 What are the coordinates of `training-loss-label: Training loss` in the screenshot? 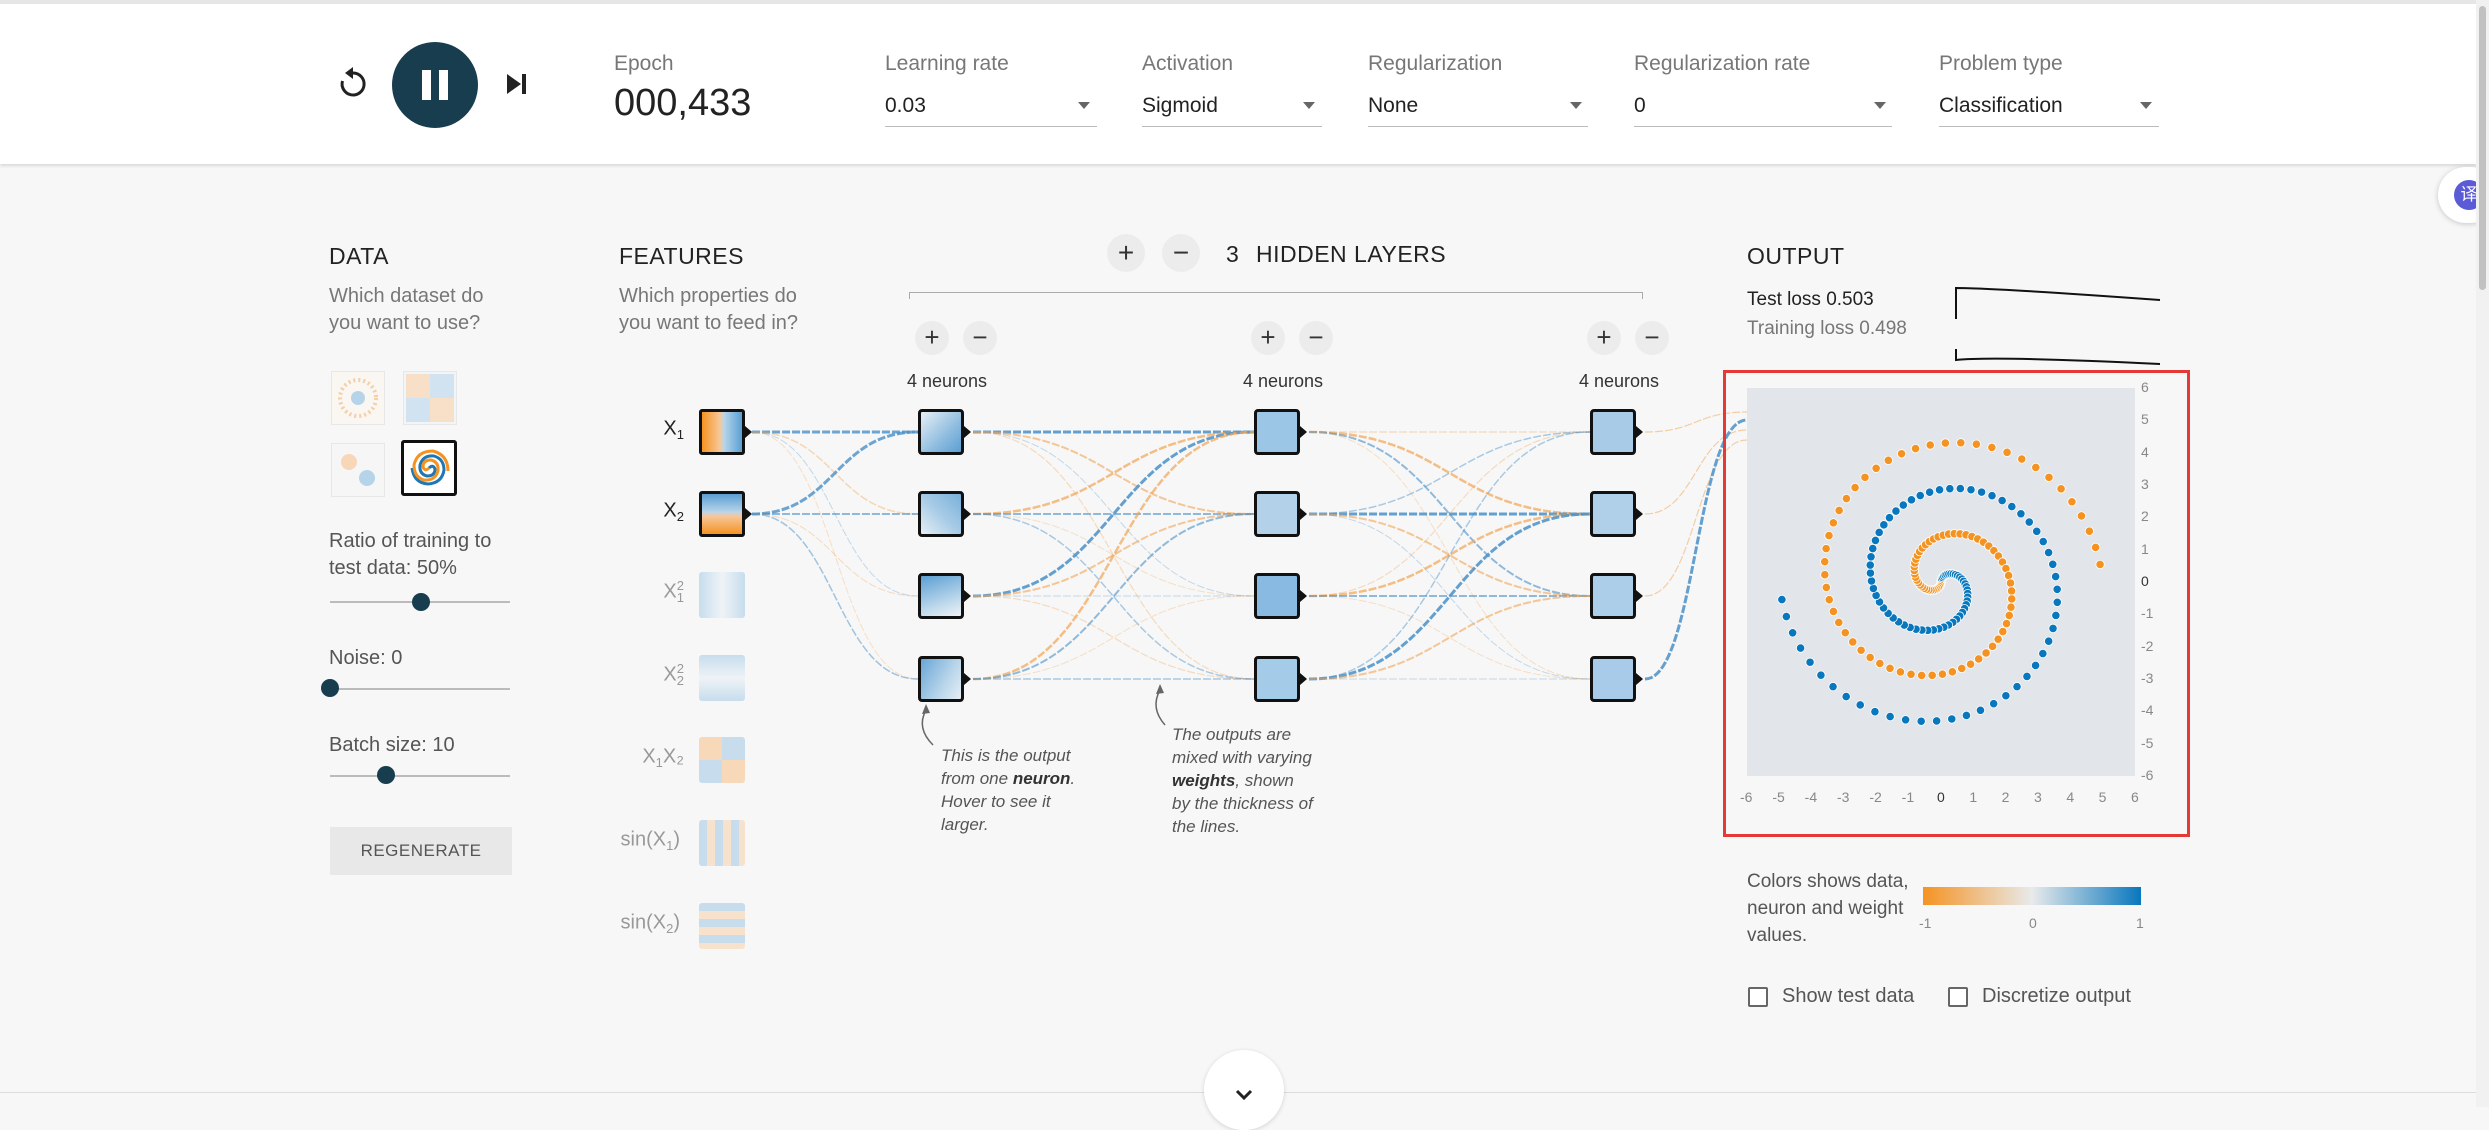 It's located at (1801, 328).